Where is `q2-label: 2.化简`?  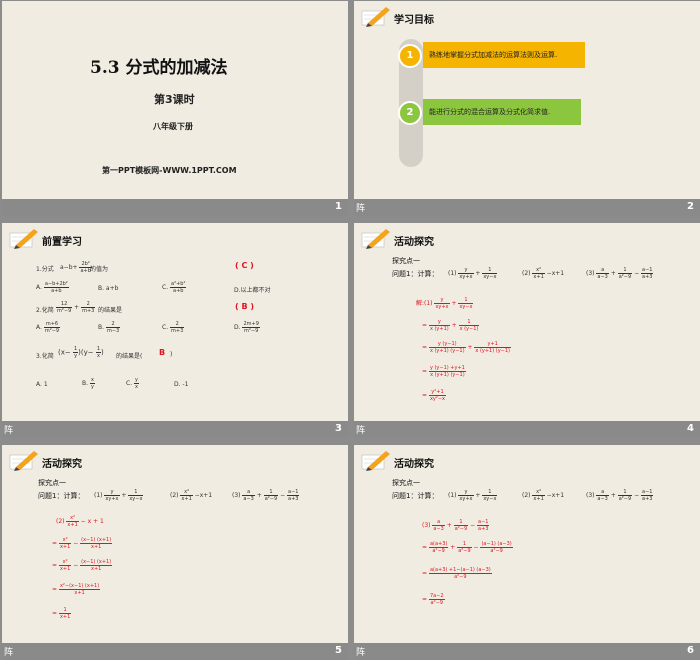
q2-label: 2.化简 is located at coordinates (45, 310).